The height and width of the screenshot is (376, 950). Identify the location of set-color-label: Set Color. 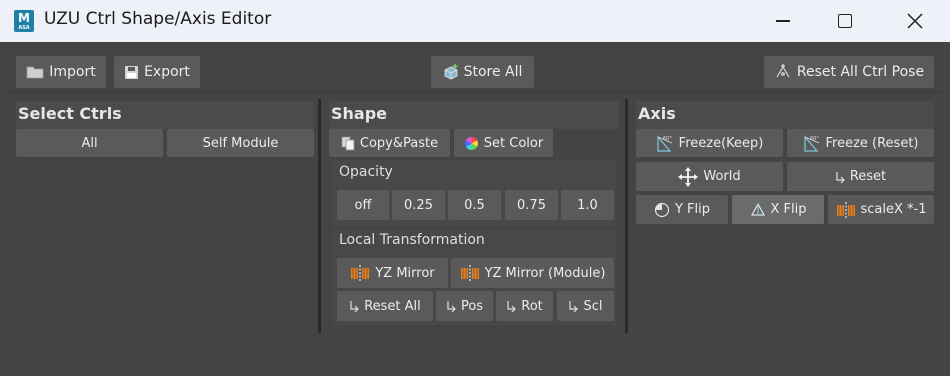
(513, 143).